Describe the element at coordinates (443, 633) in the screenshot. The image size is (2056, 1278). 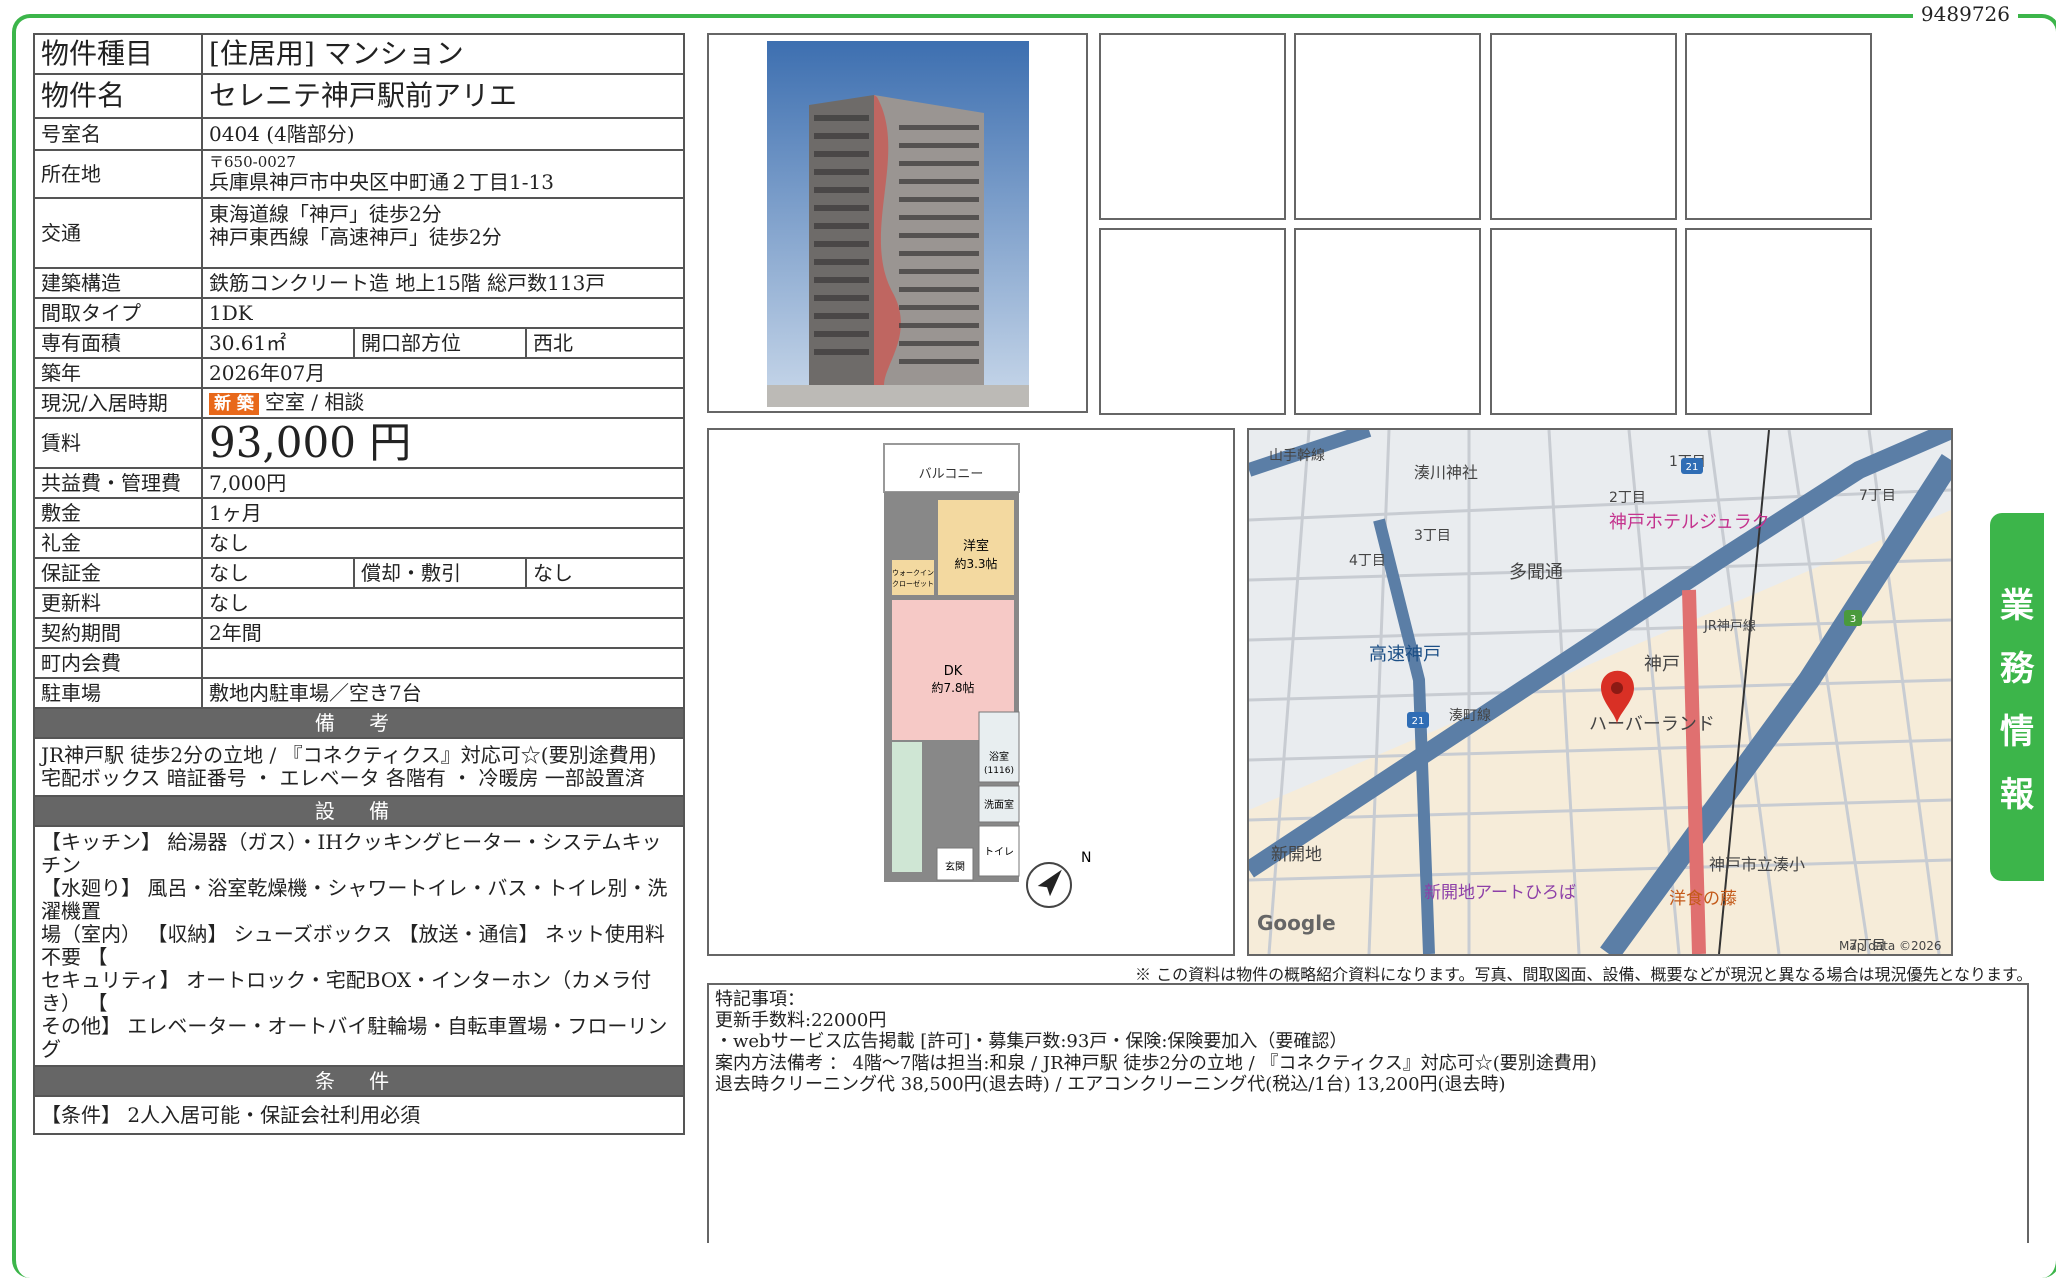
I see `contract-value: 2年間` at that location.